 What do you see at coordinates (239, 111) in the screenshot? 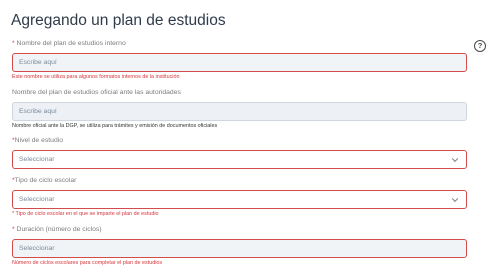
I see `official-name-input: Escribe aquí` at bounding box center [239, 111].